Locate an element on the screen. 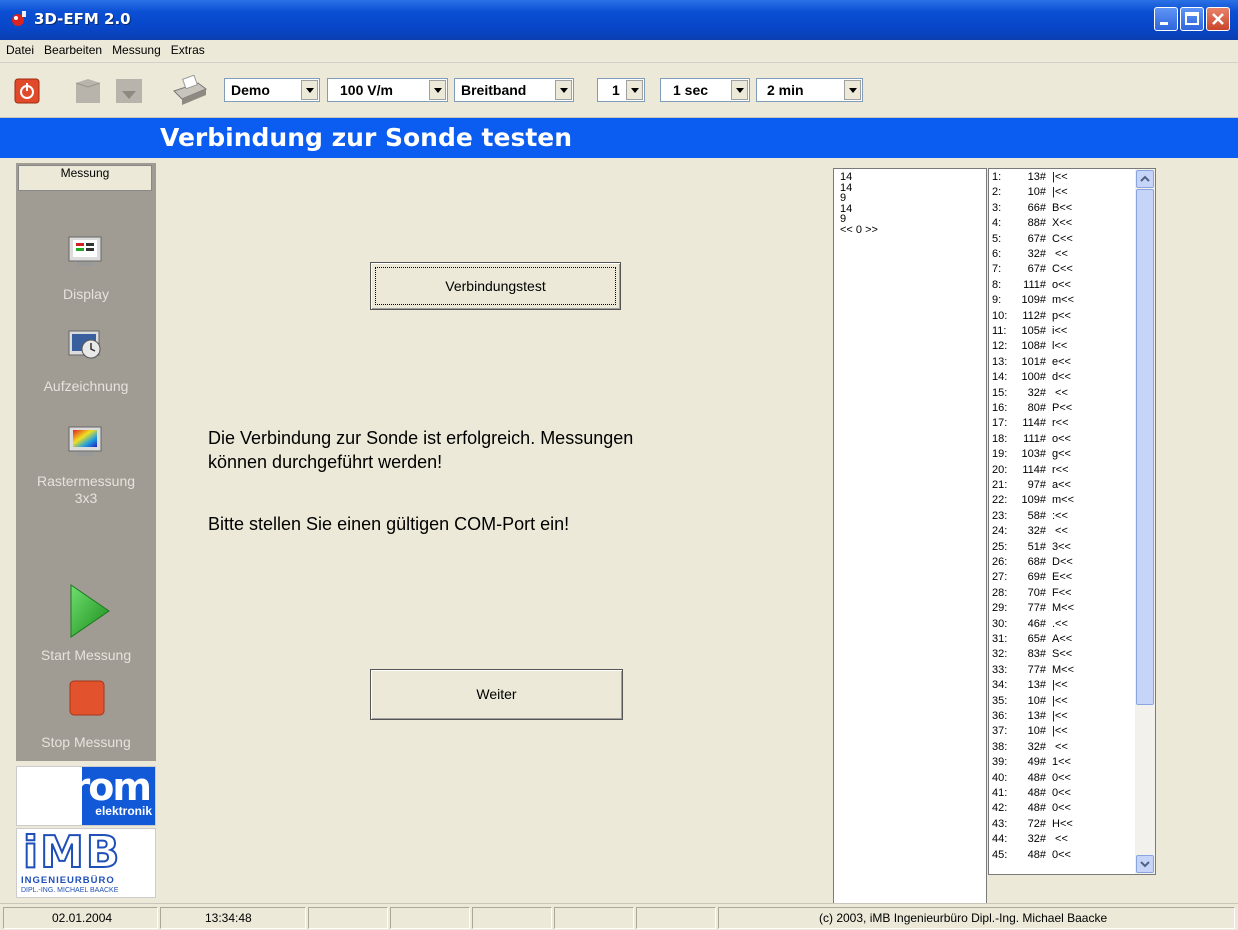 The height and width of the screenshot is (930, 1238). stop-measurement-button: Stop Messung is located at coordinates (86, 742).